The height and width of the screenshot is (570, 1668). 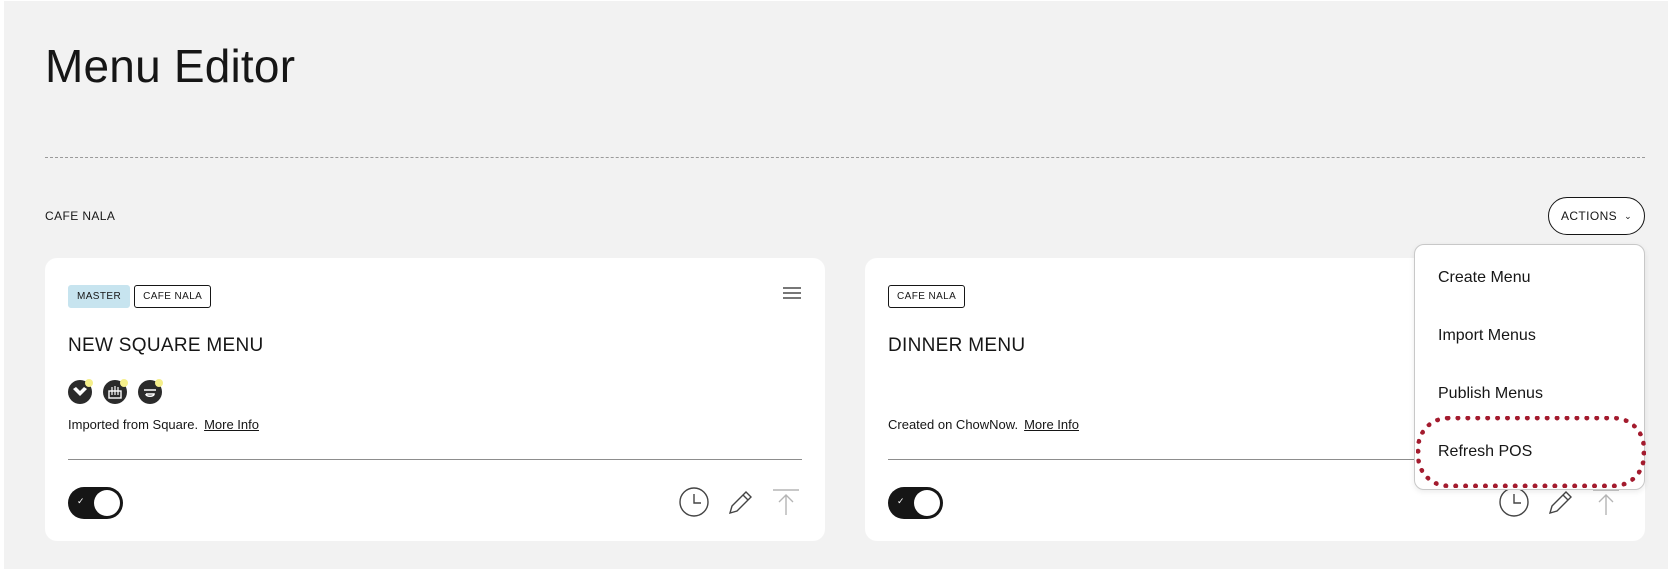 I want to click on card-tags: CAFE NALA, so click(x=927, y=296).